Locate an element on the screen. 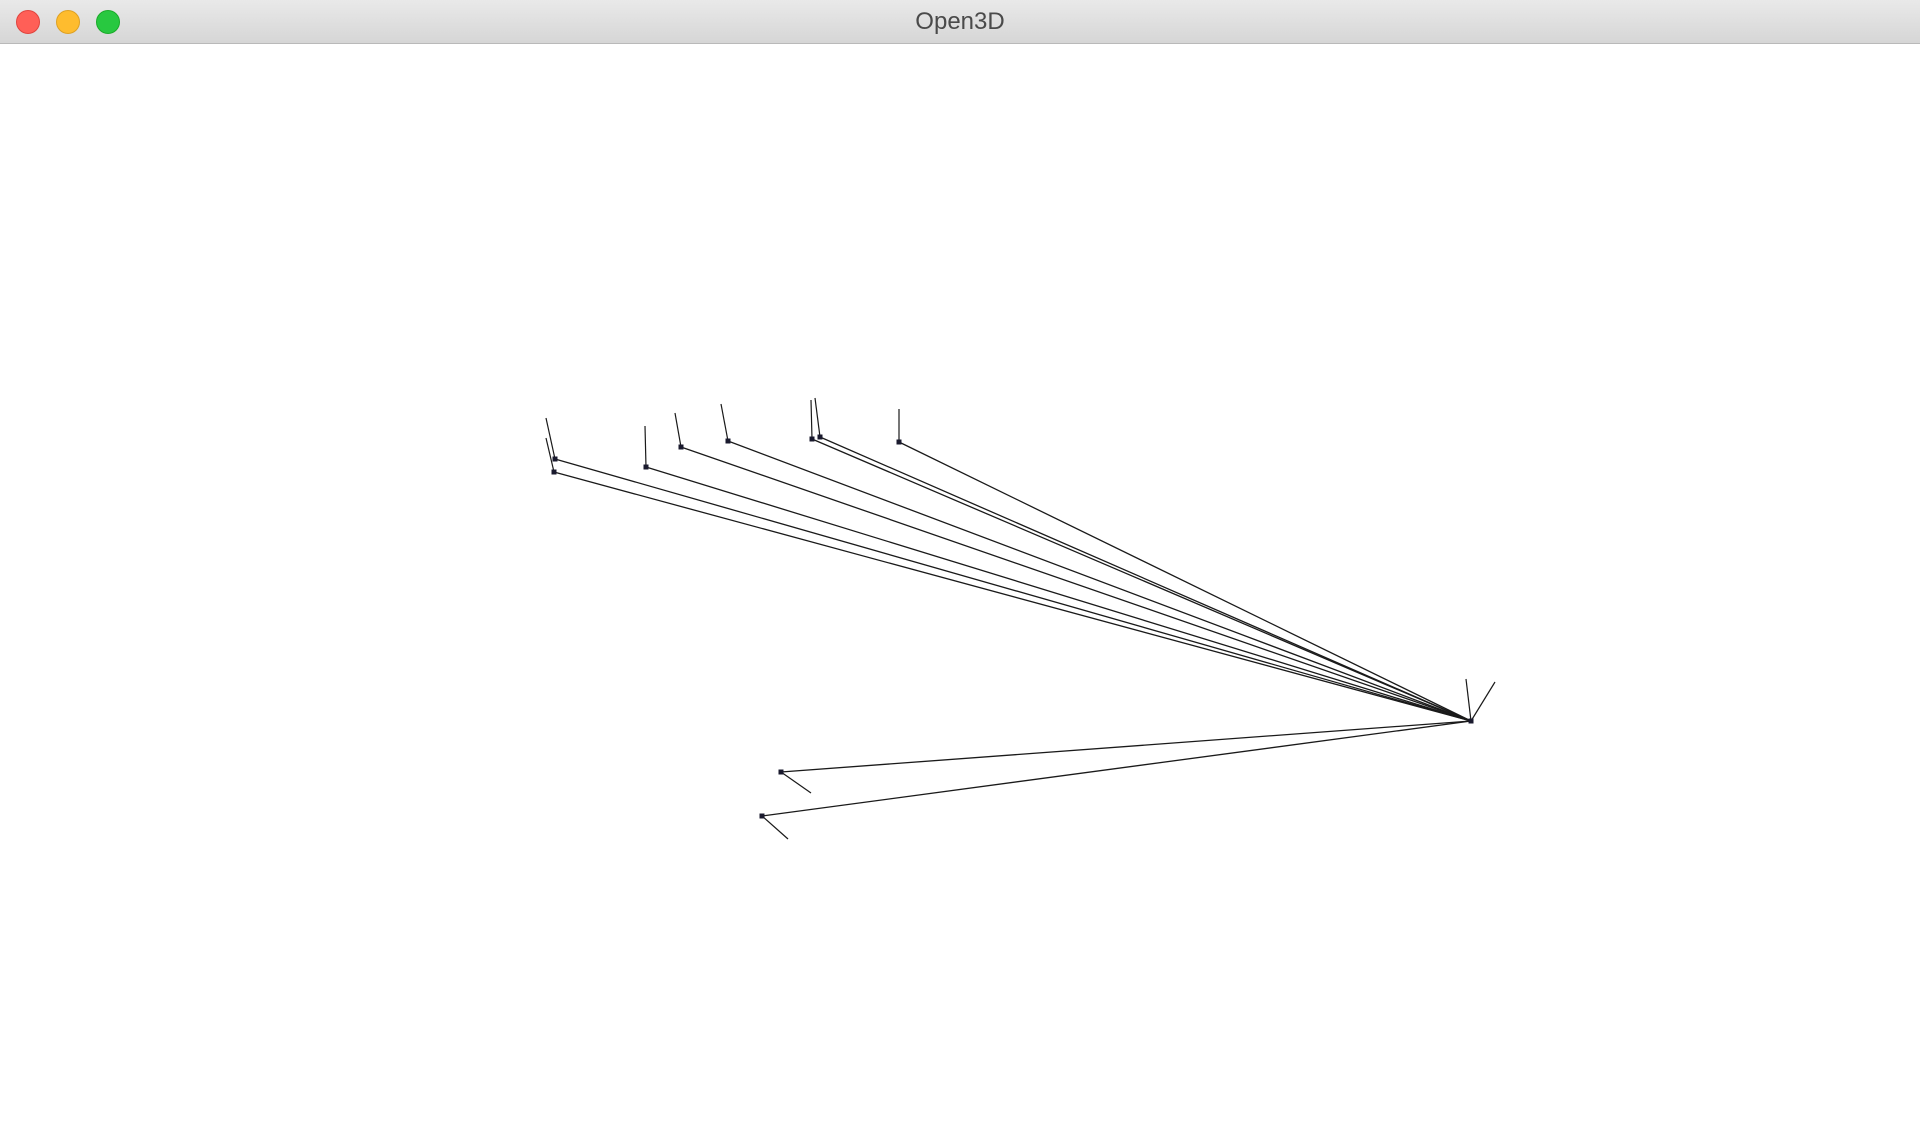 The height and width of the screenshot is (1124, 1920). window-title: Open3D is located at coordinates (960, 21).